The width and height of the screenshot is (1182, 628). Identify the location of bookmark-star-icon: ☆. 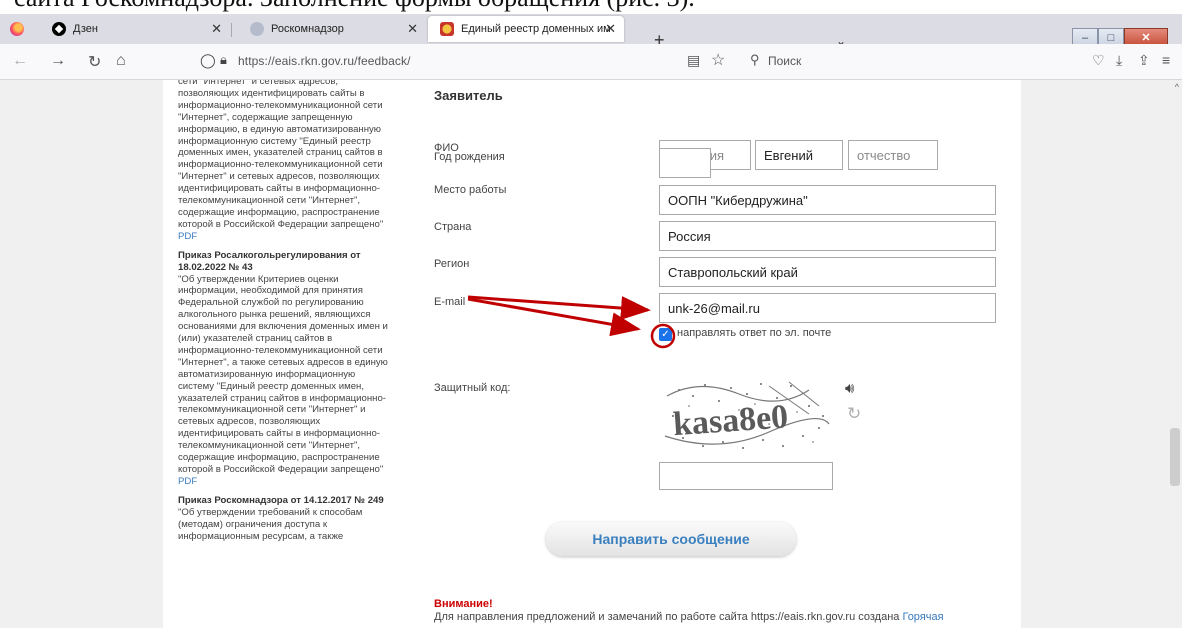
(718, 60).